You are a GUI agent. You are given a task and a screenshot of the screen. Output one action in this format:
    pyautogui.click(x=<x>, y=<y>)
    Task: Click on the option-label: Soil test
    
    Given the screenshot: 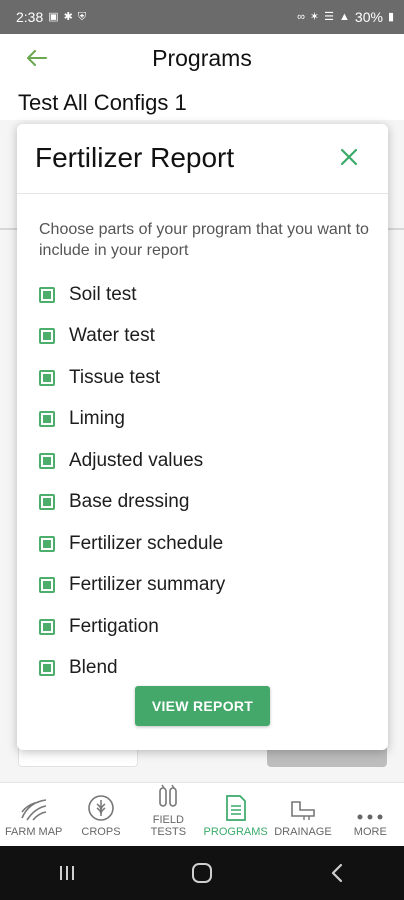 What is the action you would take?
    pyautogui.click(x=103, y=294)
    